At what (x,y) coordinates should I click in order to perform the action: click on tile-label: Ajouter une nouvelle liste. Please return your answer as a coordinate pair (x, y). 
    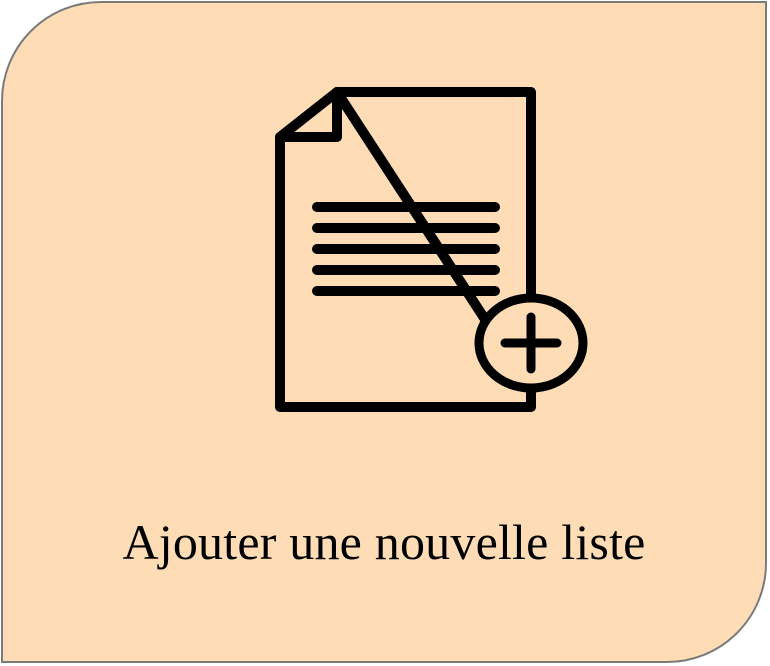
    Looking at the image, I should click on (384, 542).